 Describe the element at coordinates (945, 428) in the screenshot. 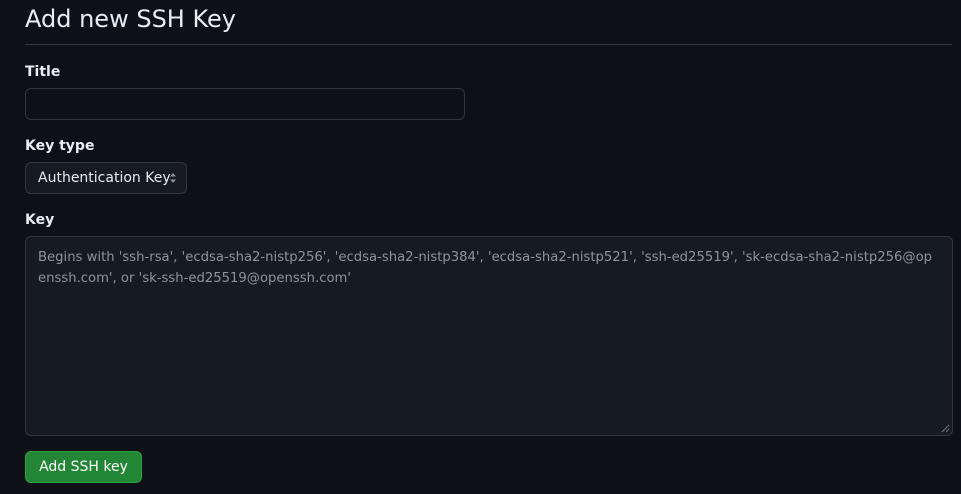

I see `resize-handle-icon` at that location.